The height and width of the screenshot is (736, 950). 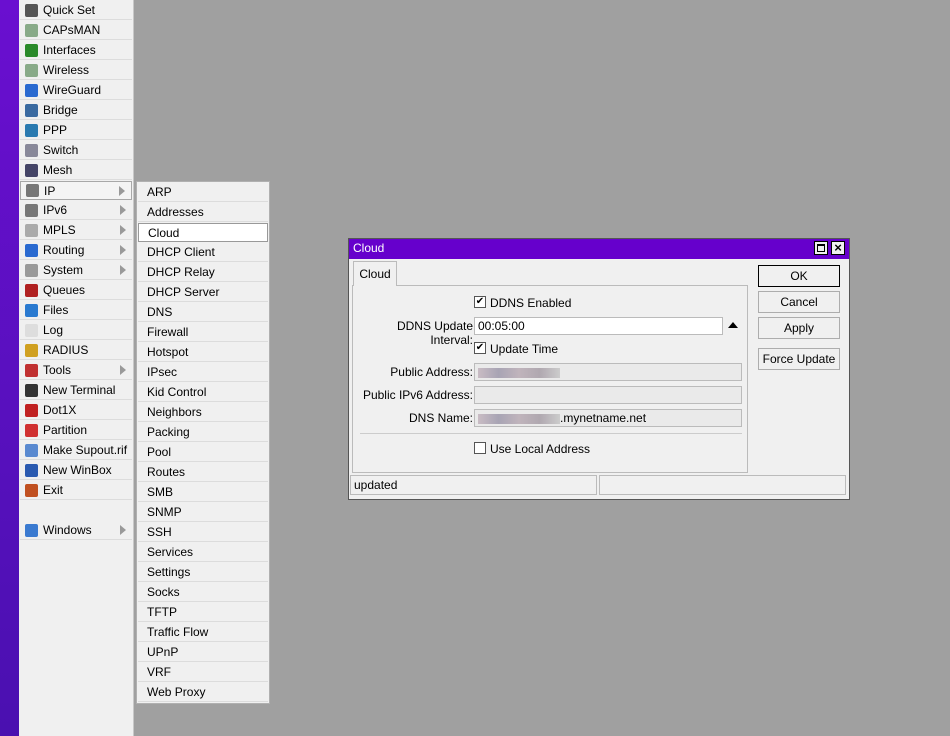 I want to click on menu-item-label: Queues, so click(x=64, y=290).